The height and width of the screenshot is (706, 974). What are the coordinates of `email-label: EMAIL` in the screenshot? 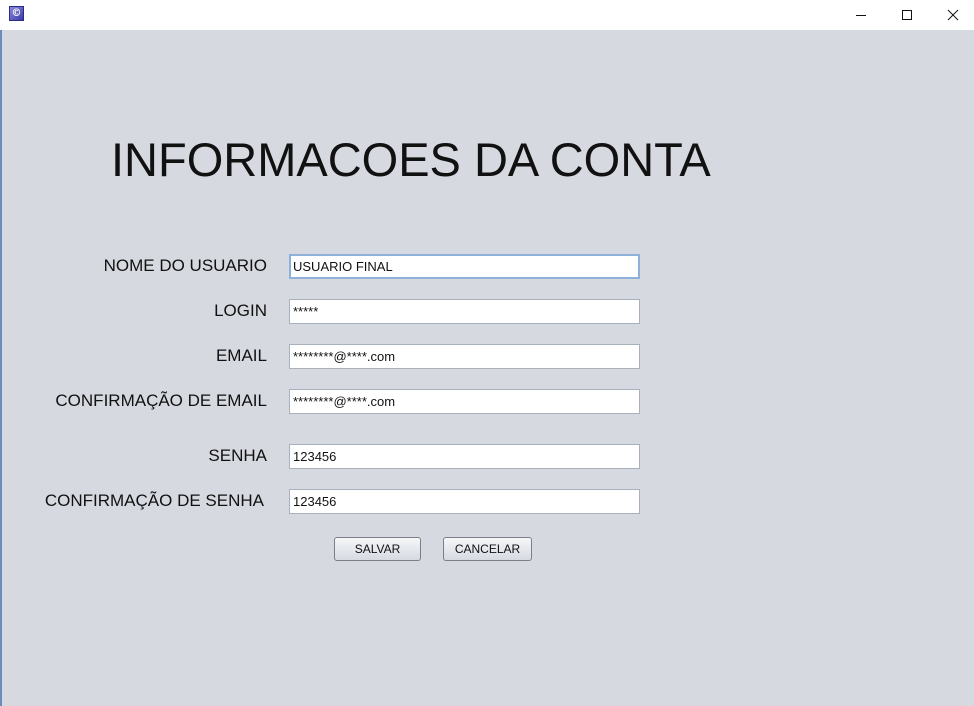 It's located at (241, 355).